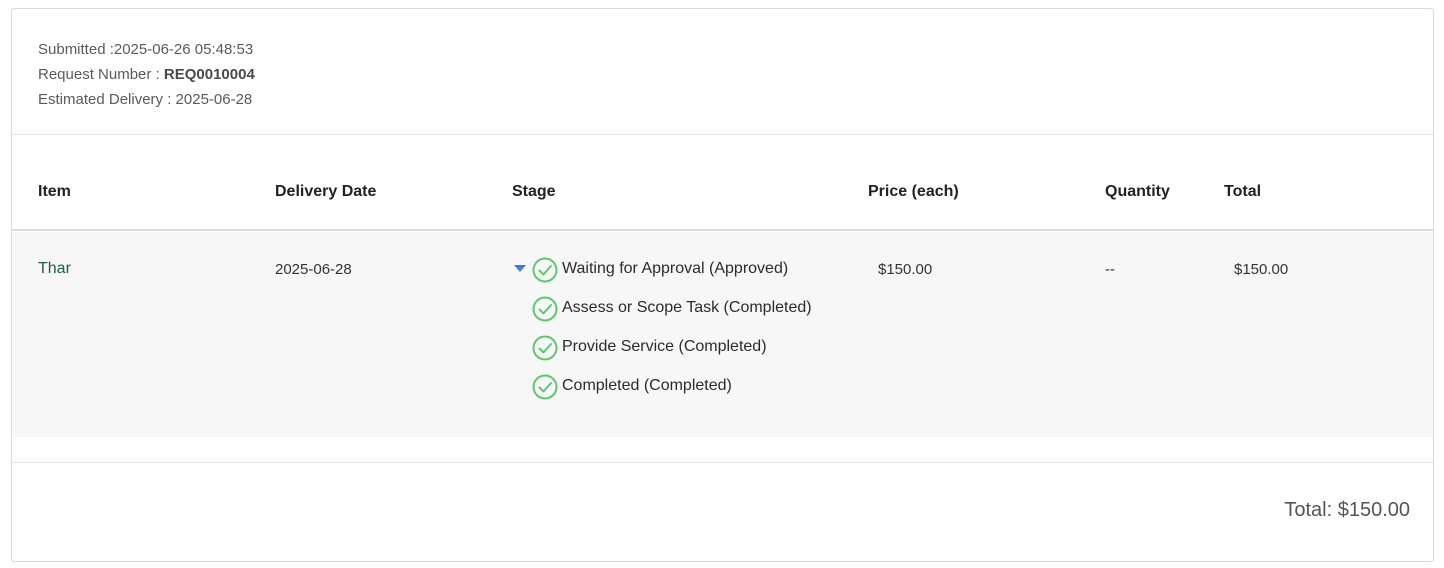 The image size is (1444, 568). Describe the element at coordinates (1347, 510) in the screenshot. I see `grand-total: Total: $150.00` at that location.